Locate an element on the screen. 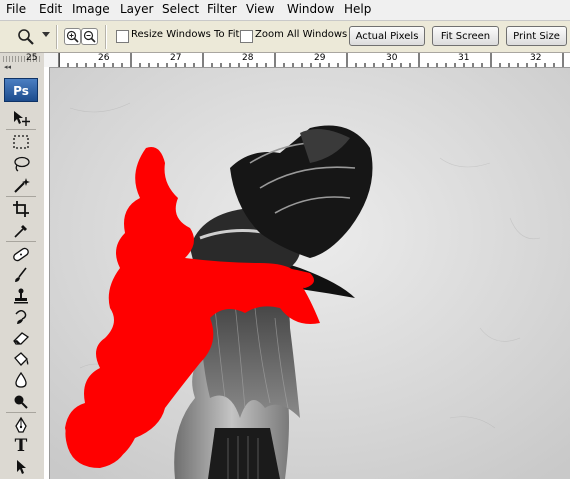  clone-stamp-tool is located at coordinates (21, 296).